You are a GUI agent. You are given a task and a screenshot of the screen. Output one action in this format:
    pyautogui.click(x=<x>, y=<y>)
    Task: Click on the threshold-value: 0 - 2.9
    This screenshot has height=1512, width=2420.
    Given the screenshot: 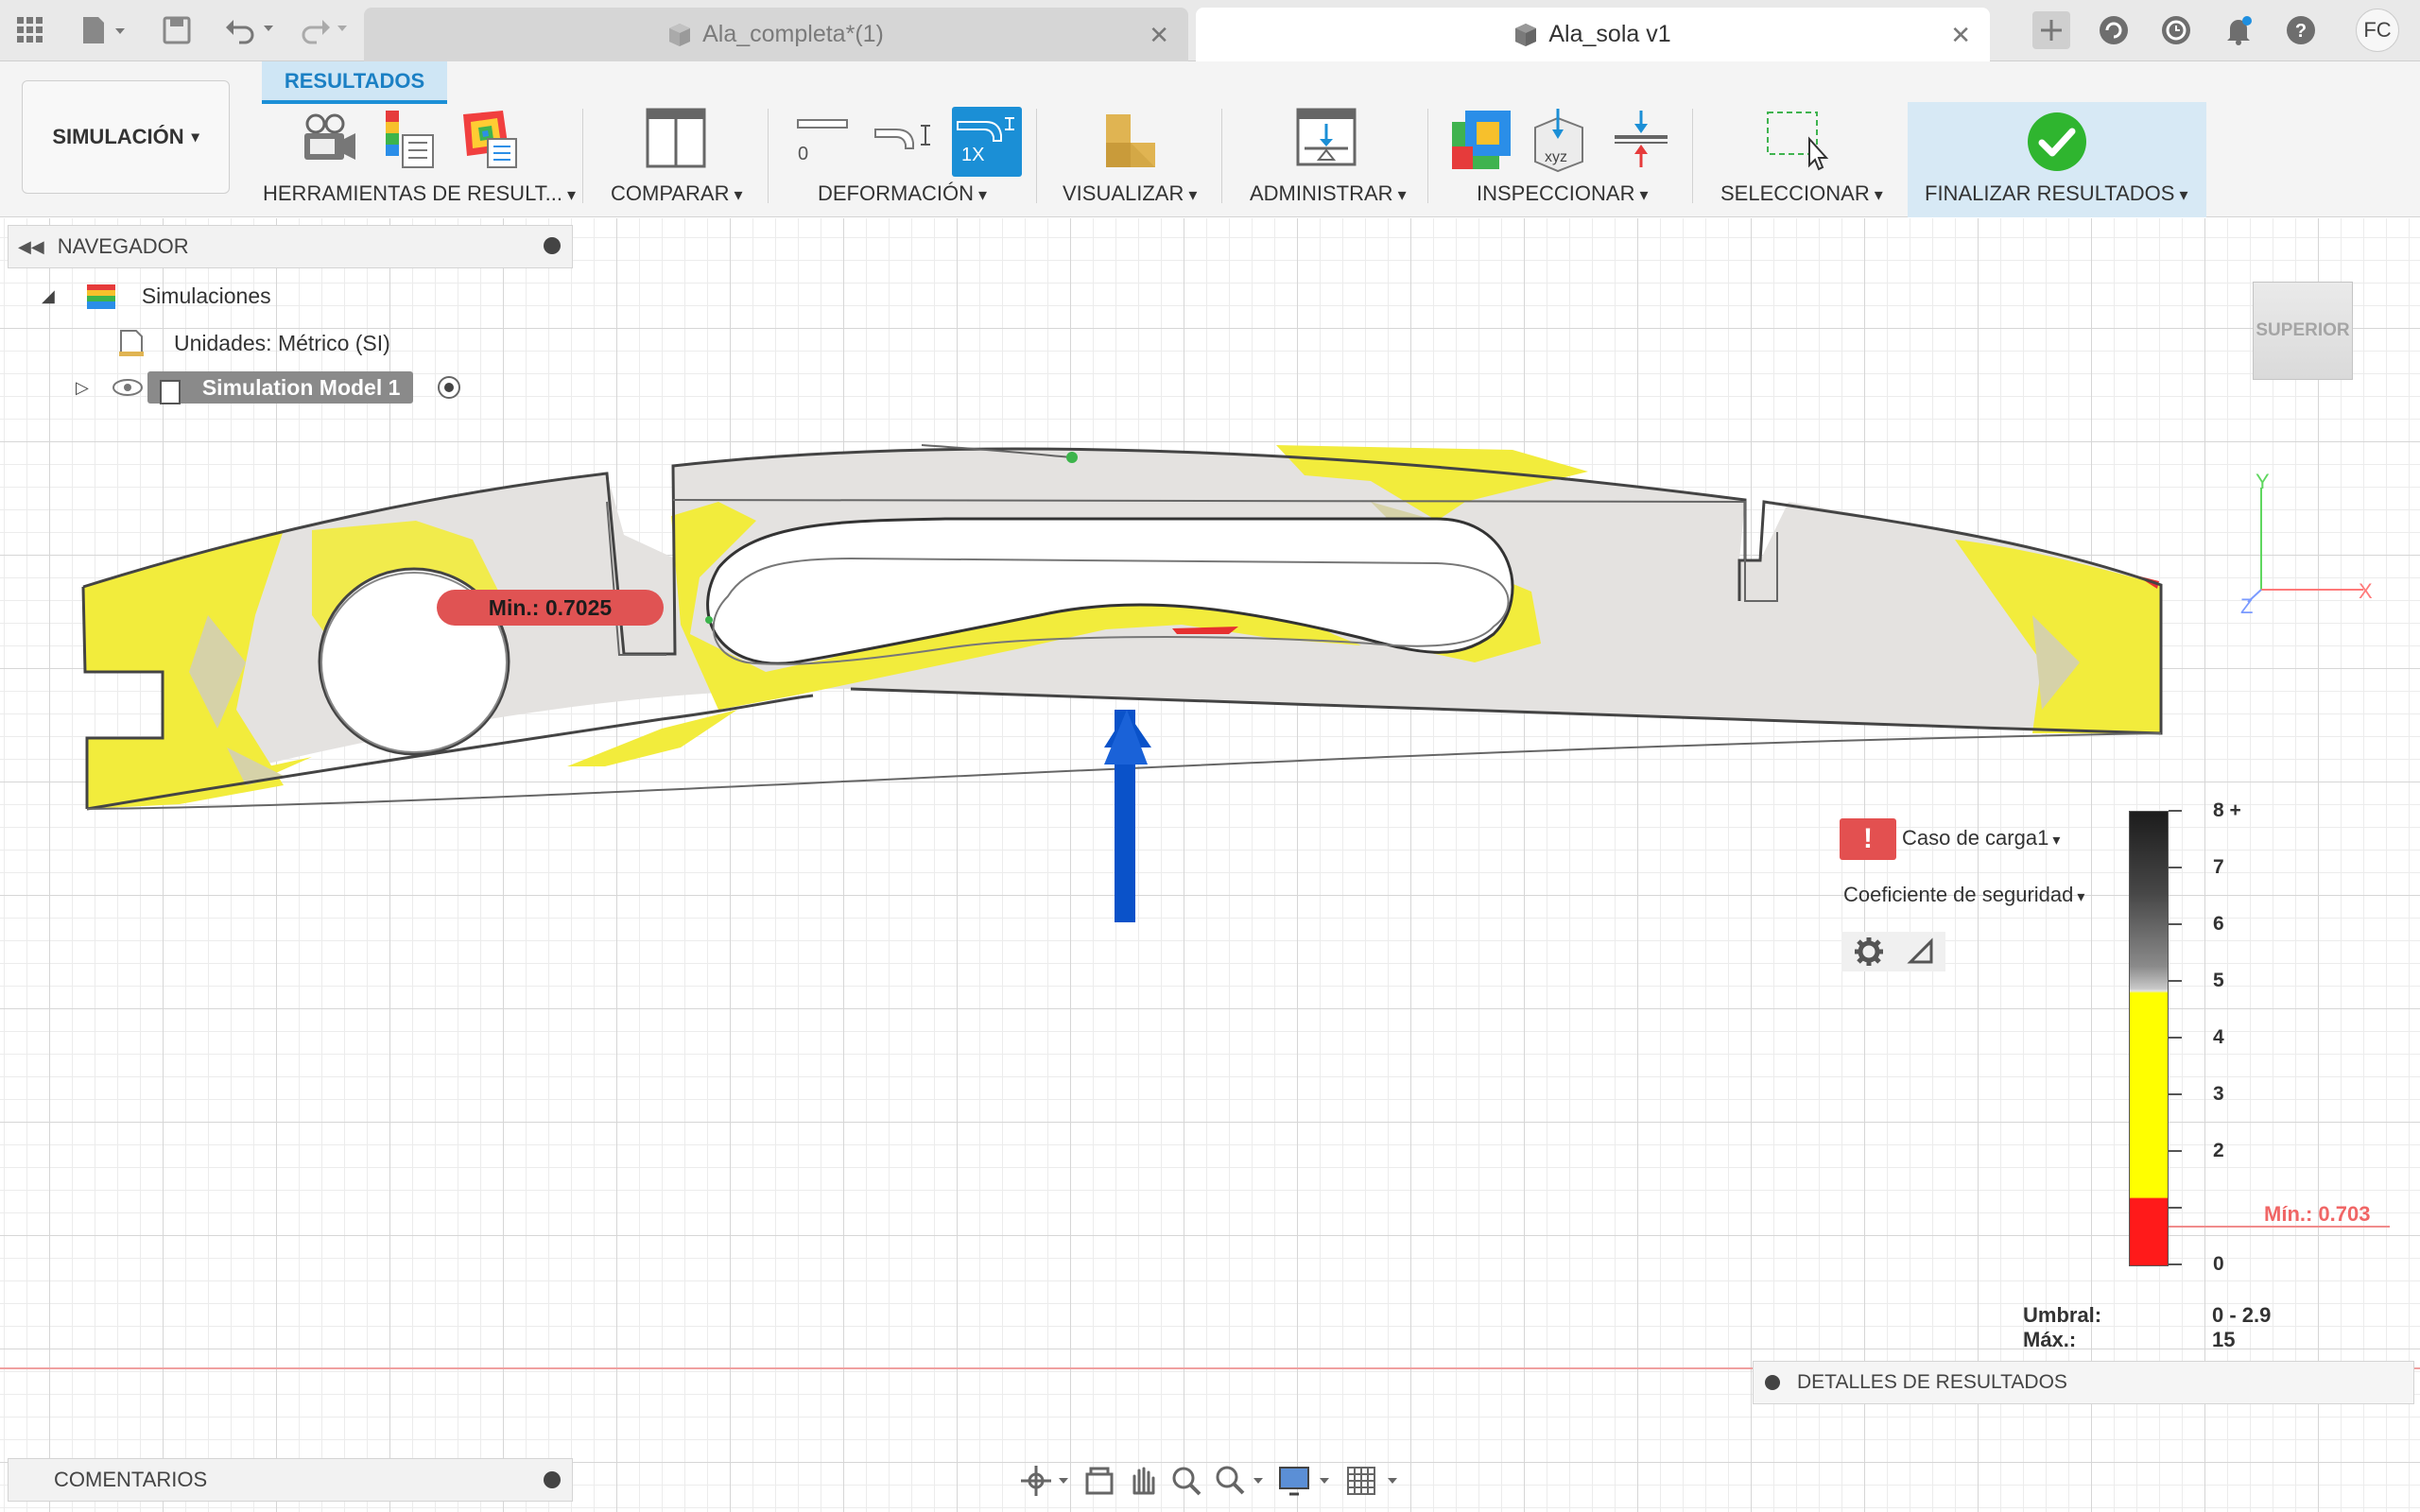 What is the action you would take?
    pyautogui.click(x=2242, y=1315)
    